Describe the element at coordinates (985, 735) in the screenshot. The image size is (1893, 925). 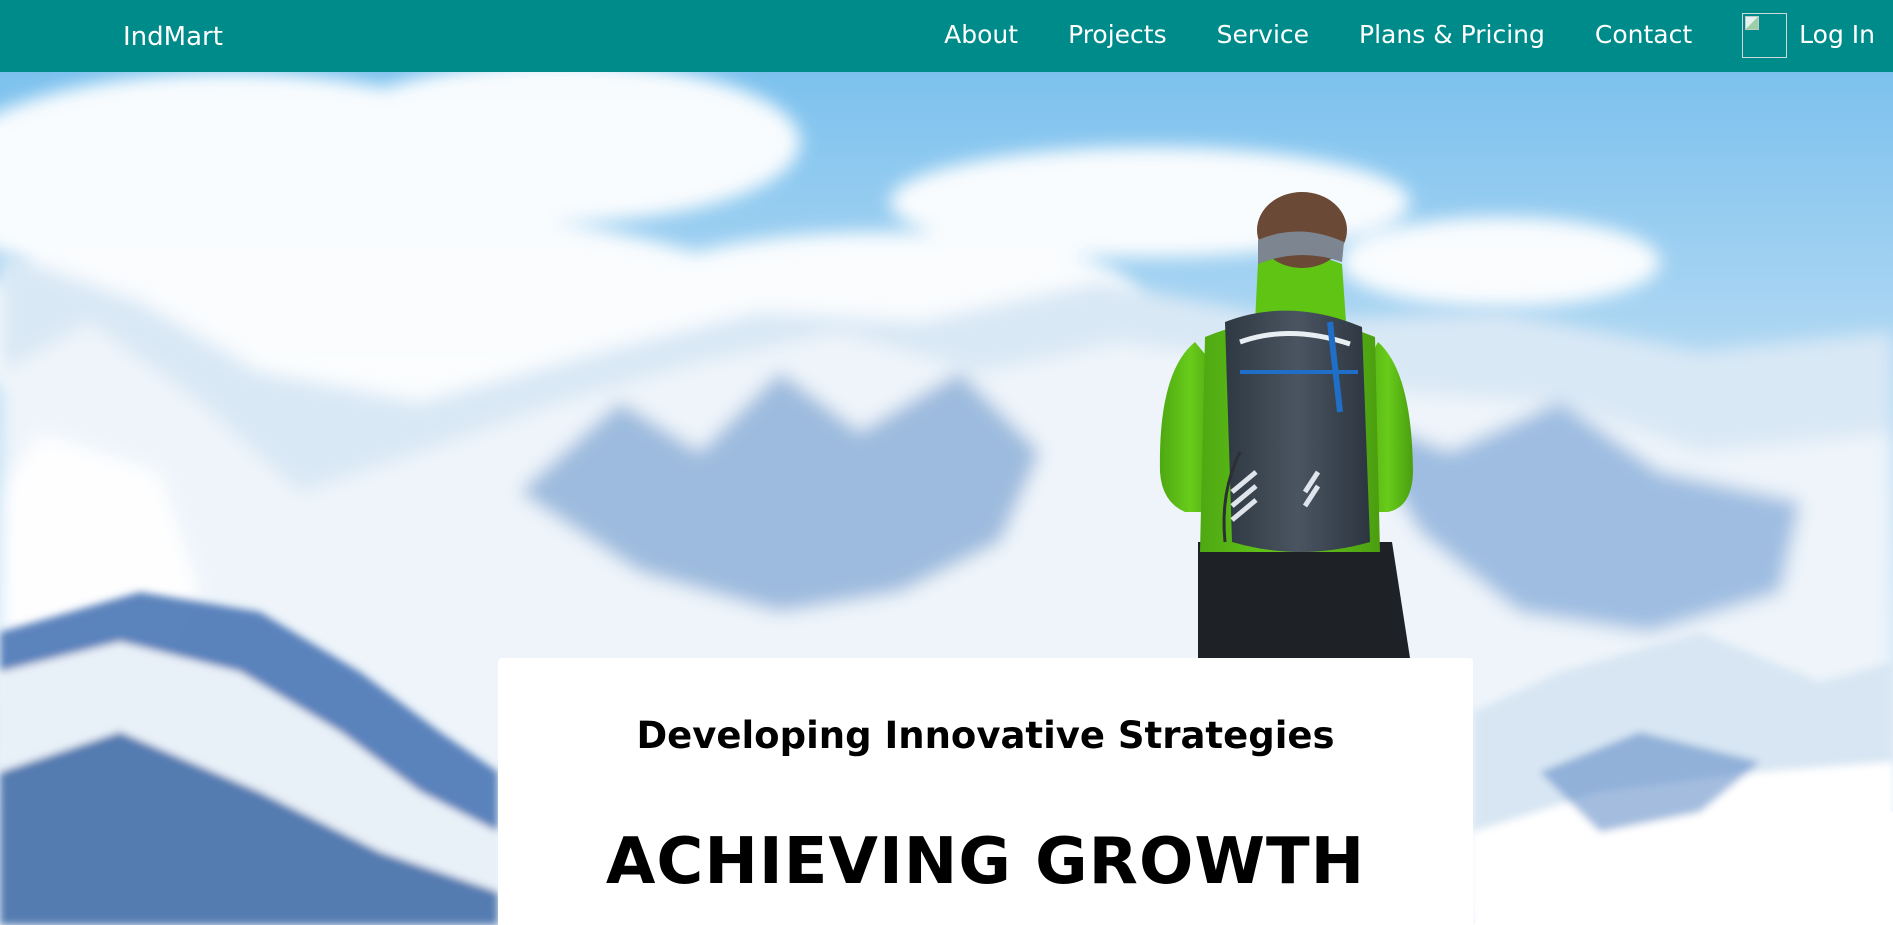
I see `hero-subtitle: Developing Innovative Strategies` at that location.